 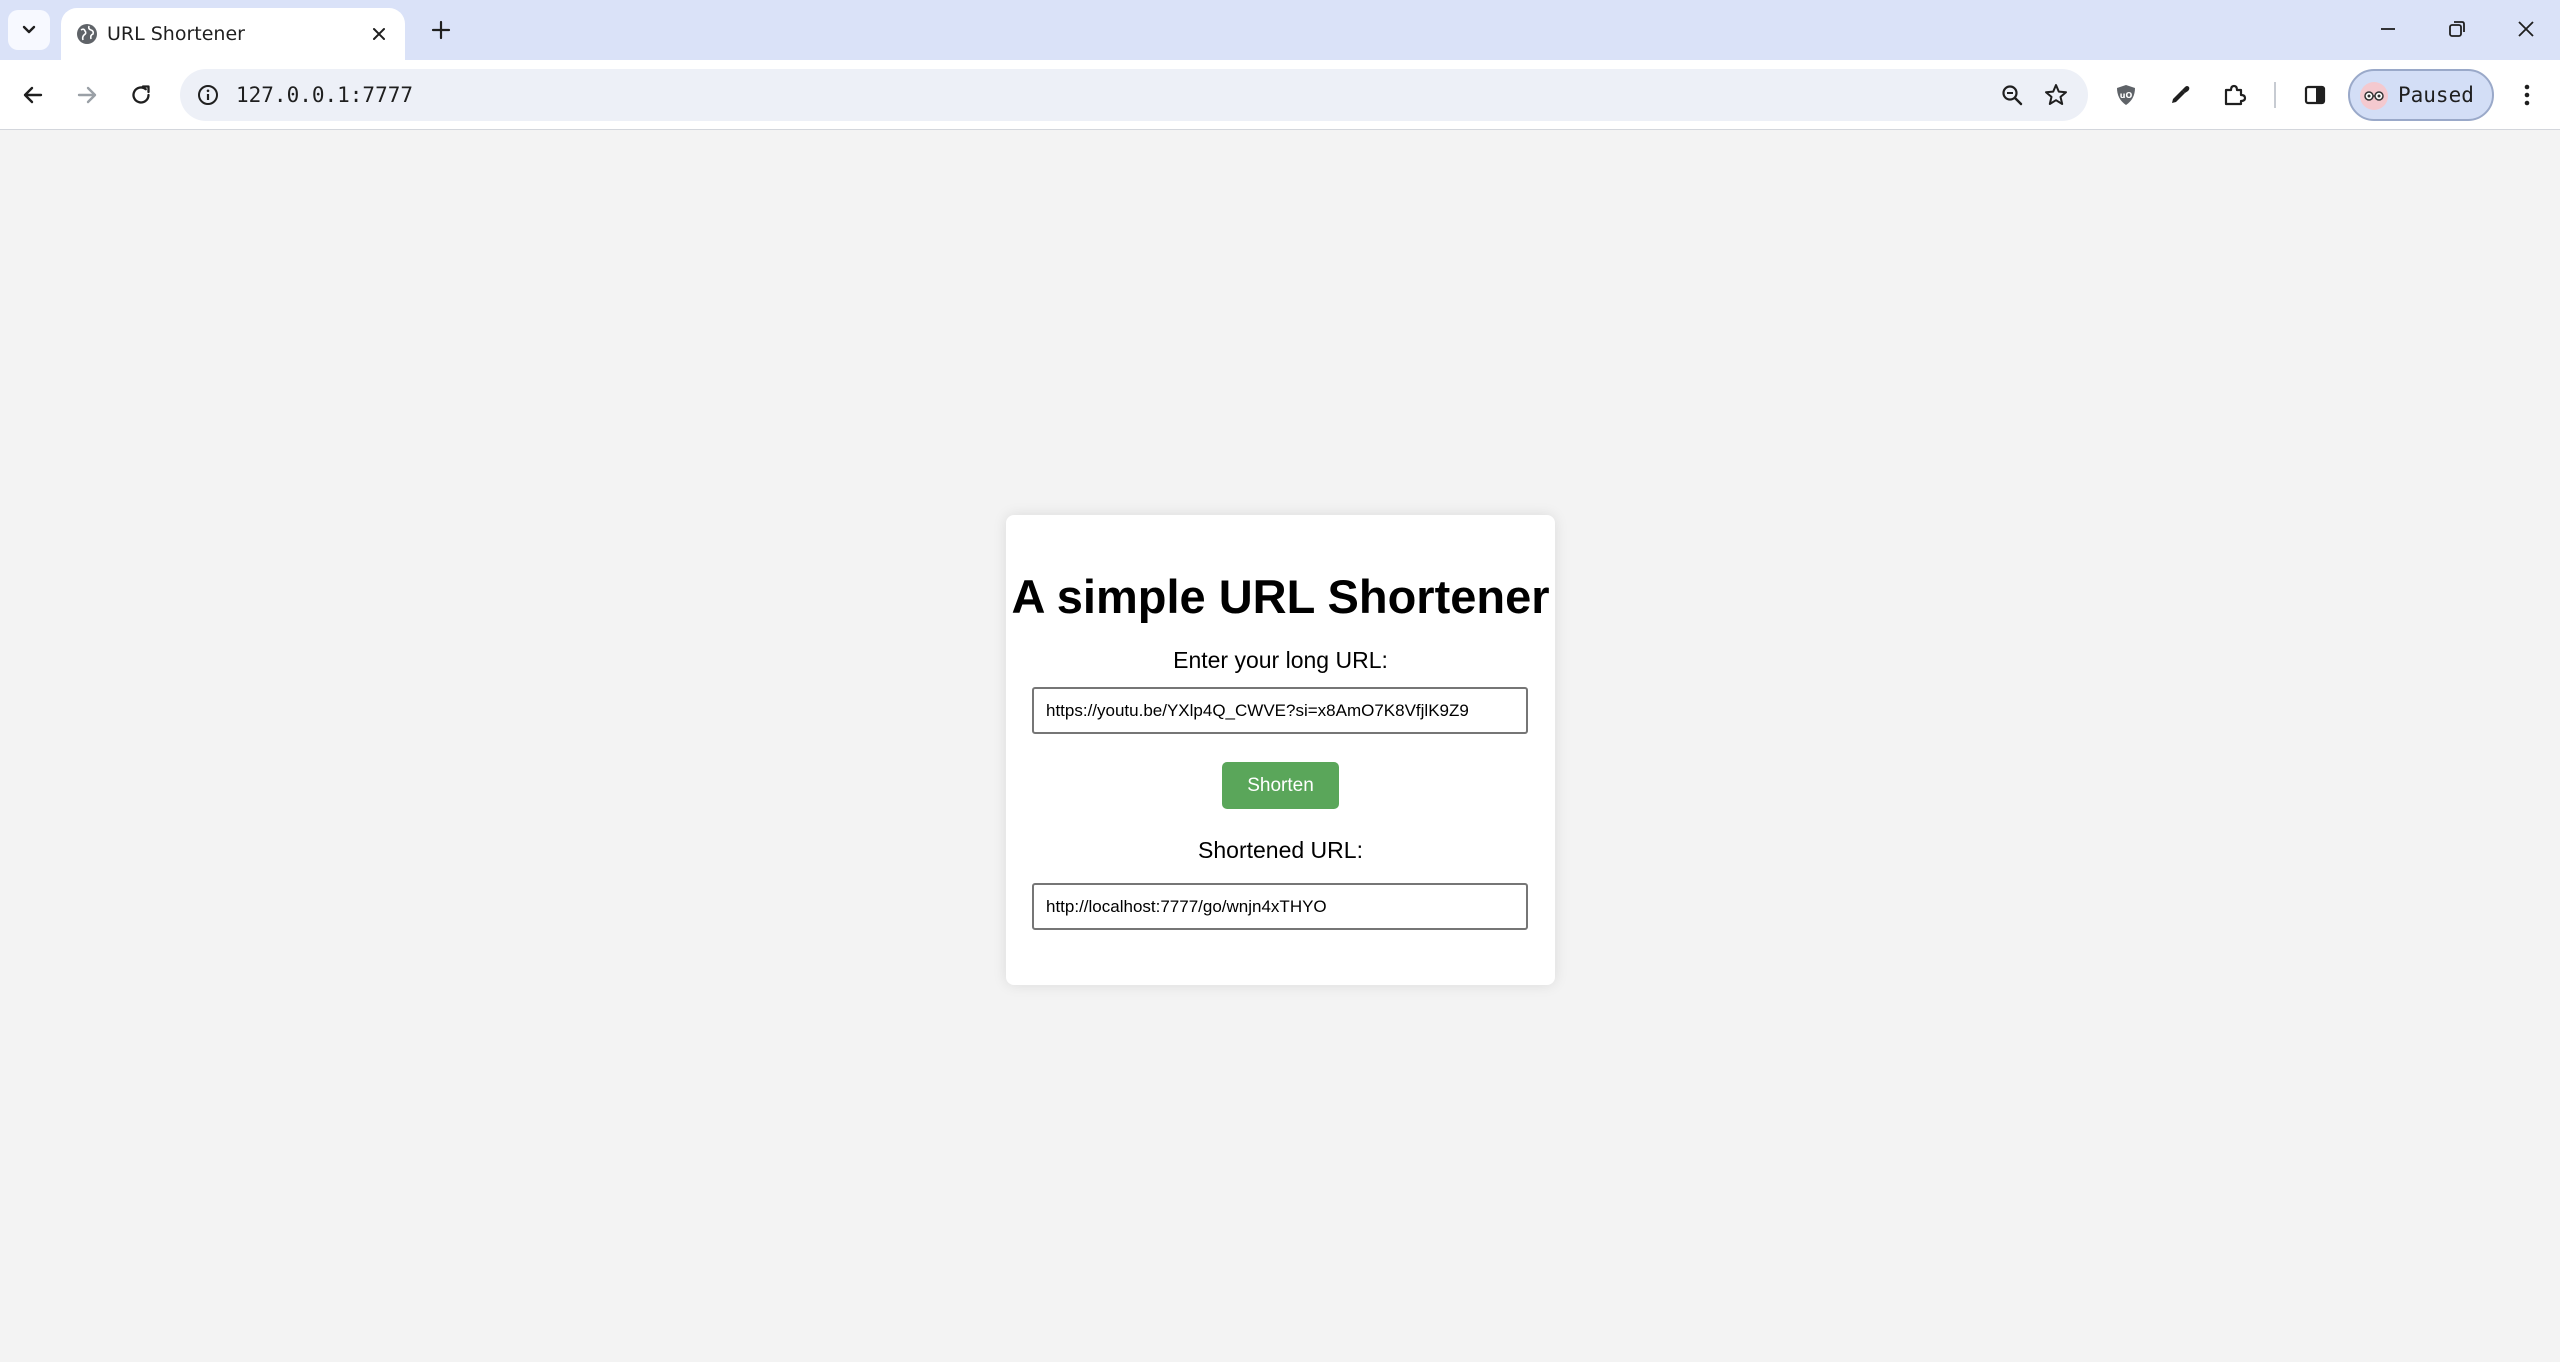 I want to click on more-vert-icon, so click(x=2527, y=95).